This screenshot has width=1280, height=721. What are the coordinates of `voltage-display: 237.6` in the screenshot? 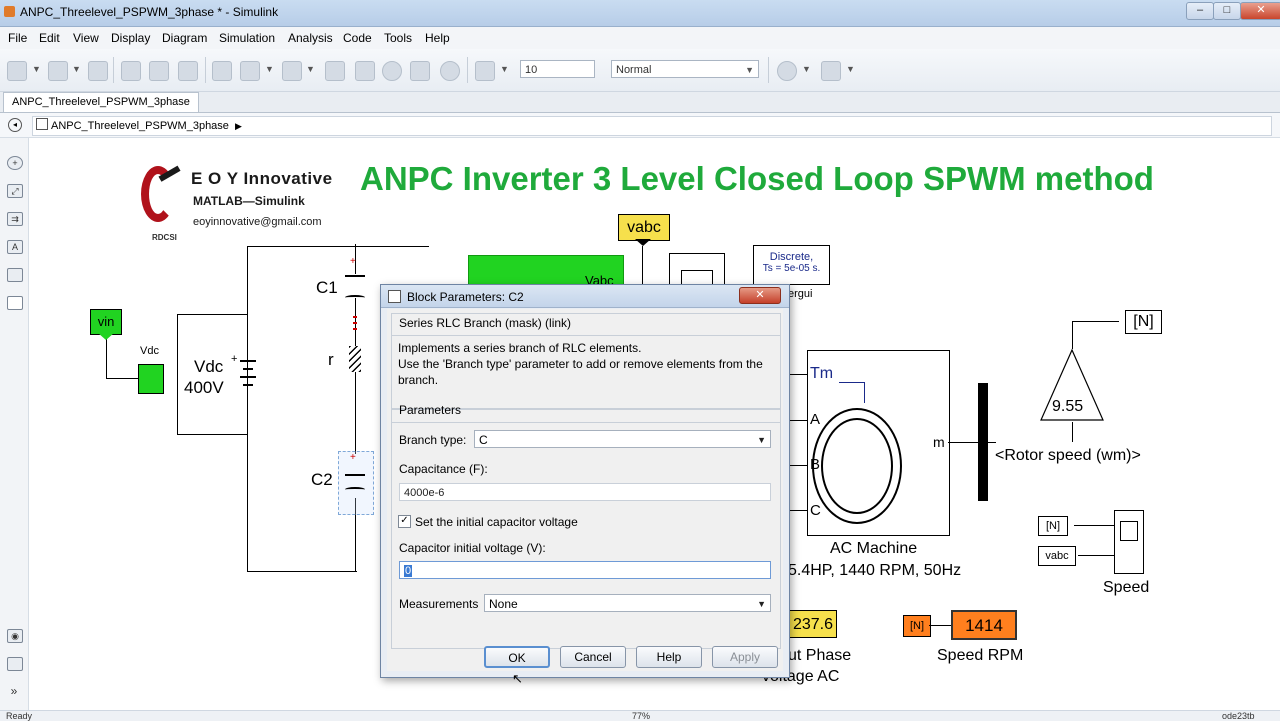 It's located at (812, 624).